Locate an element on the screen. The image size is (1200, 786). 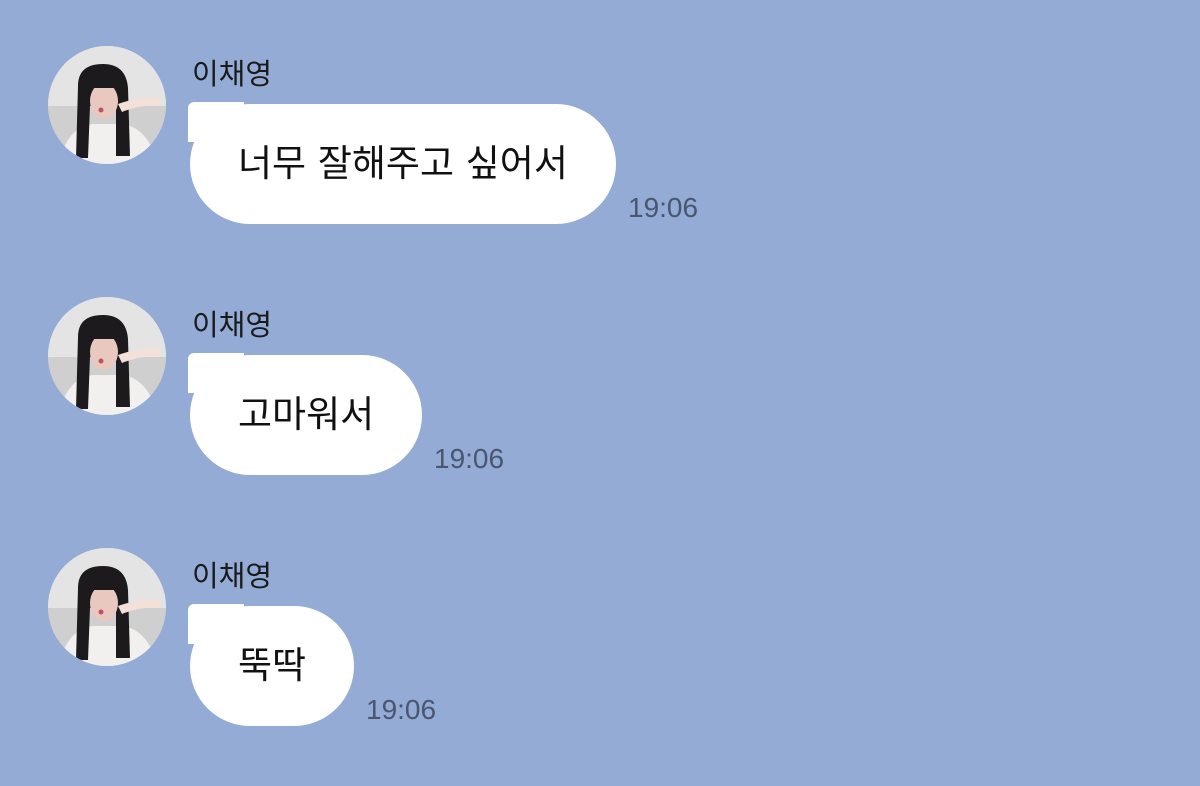
message-bubble: 뚝딱 is located at coordinates (271, 665).